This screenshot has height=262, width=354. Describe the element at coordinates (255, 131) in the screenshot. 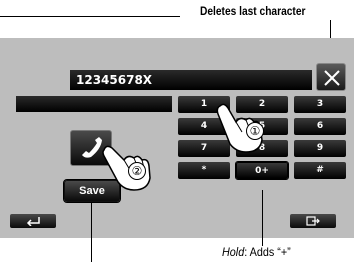

I see `callout-1: ①` at that location.